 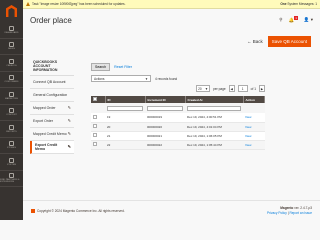 What do you see at coordinates (254, 99) in the screenshot?
I see `column-header-action: Action` at bounding box center [254, 99].